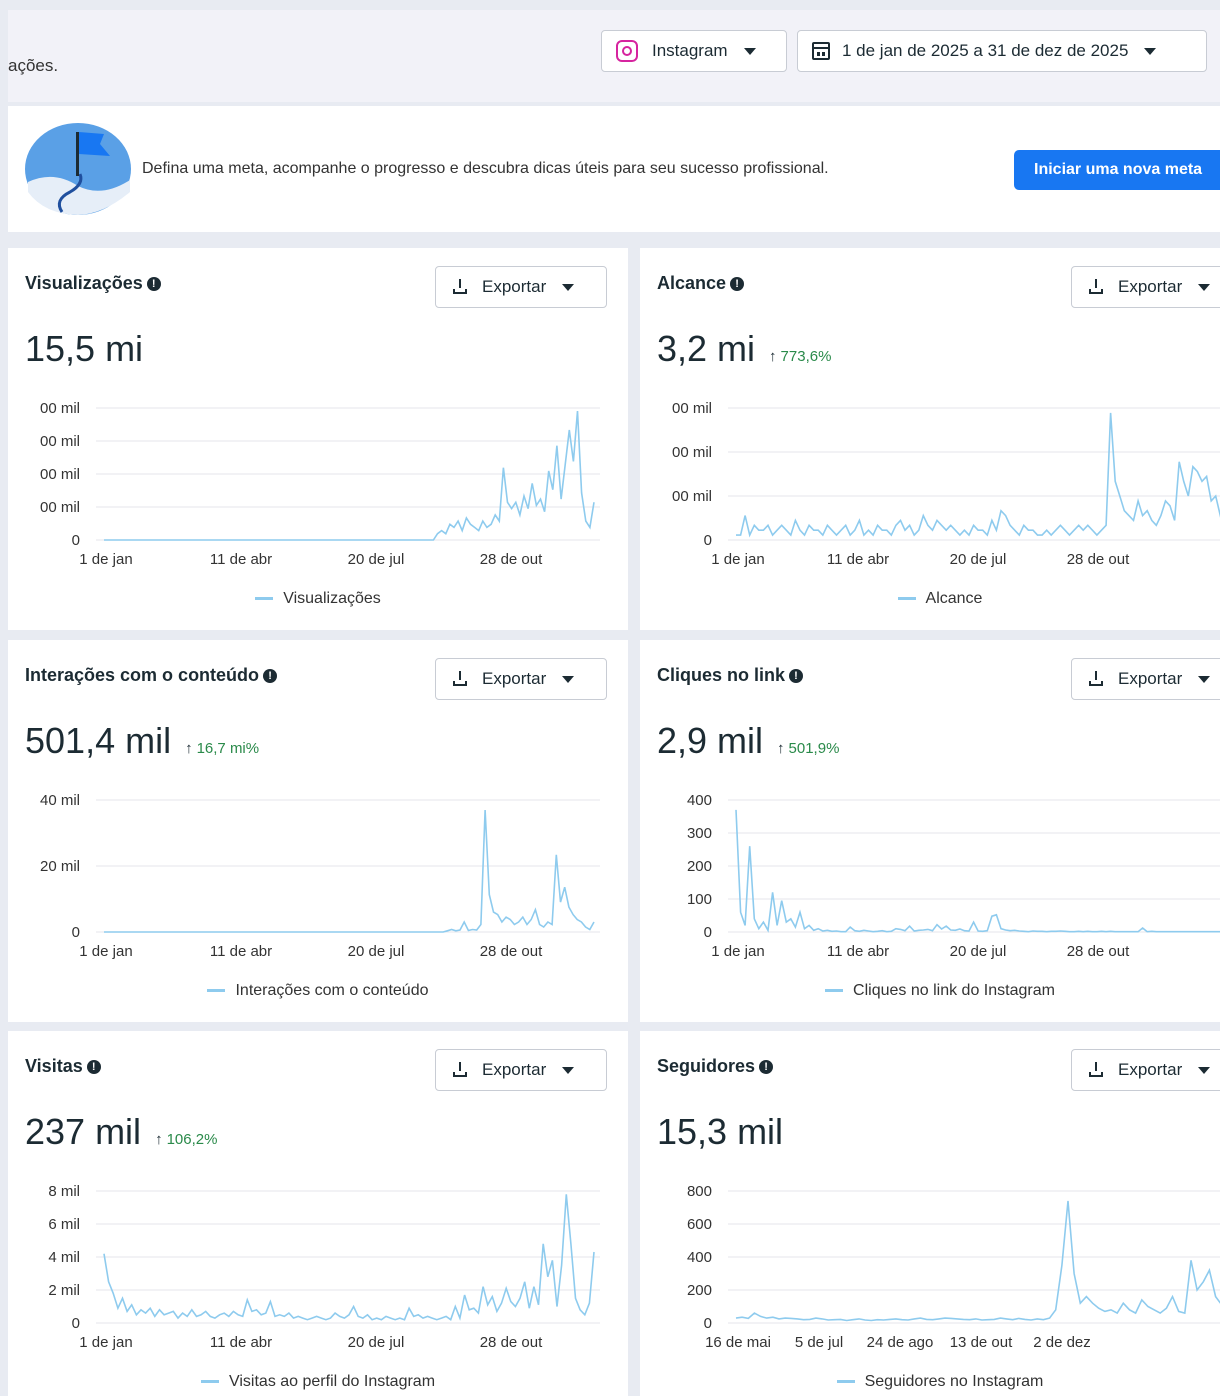 This screenshot has width=1220, height=1396. Describe the element at coordinates (985, 50) in the screenshot. I see `date-range-label: 1 de jan de 2025 a 31 de dez de 2025` at that location.